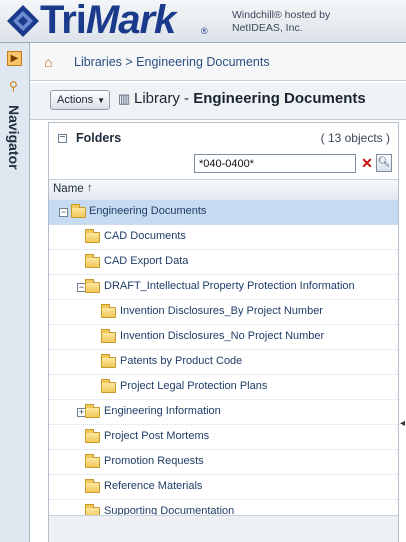 This screenshot has width=406, height=542. Describe the element at coordinates (14, 58) in the screenshot. I see `expand-navigator-icon: ▶` at that location.